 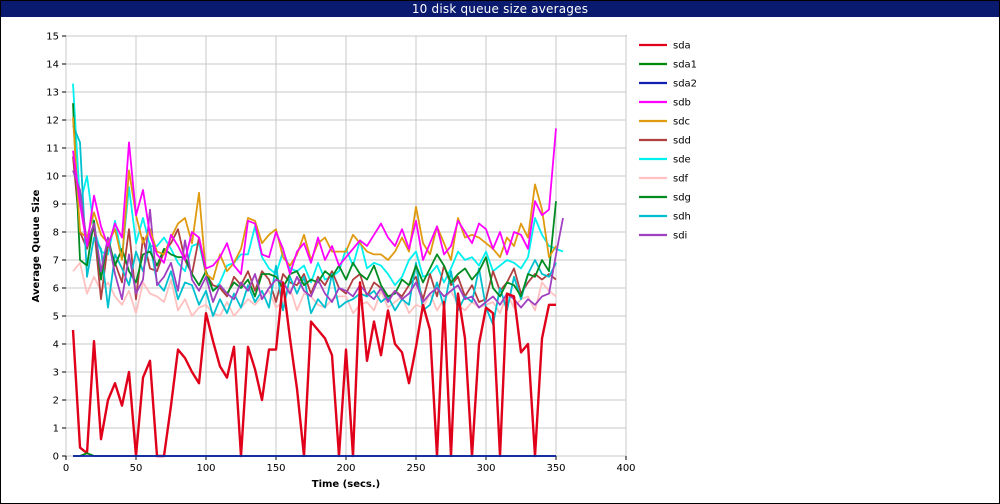 I want to click on y-tick-label-9: 9, so click(x=56, y=205).